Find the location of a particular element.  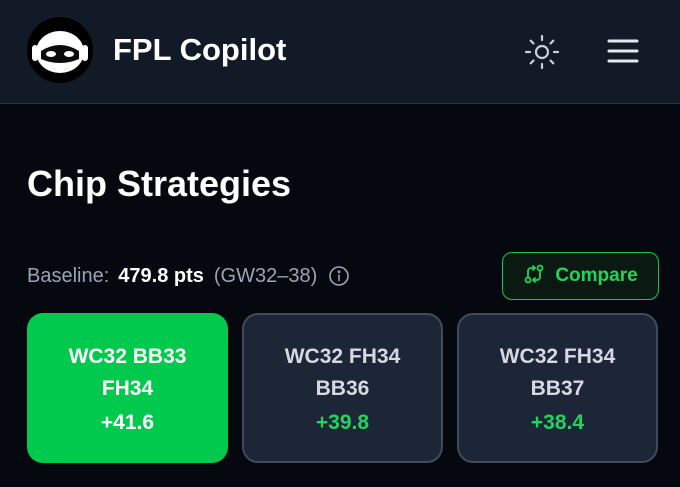

compare-button: Compare is located at coordinates (580, 276).